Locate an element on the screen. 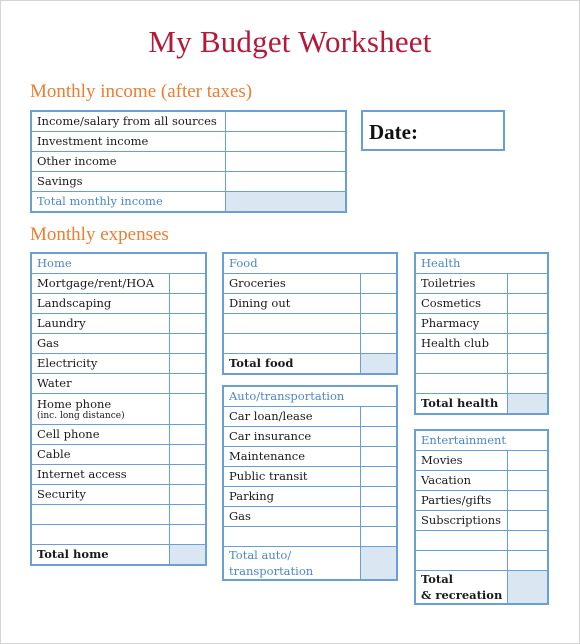 This screenshot has height=644, width=580. row-label-text: Public transit is located at coordinates (268, 476).